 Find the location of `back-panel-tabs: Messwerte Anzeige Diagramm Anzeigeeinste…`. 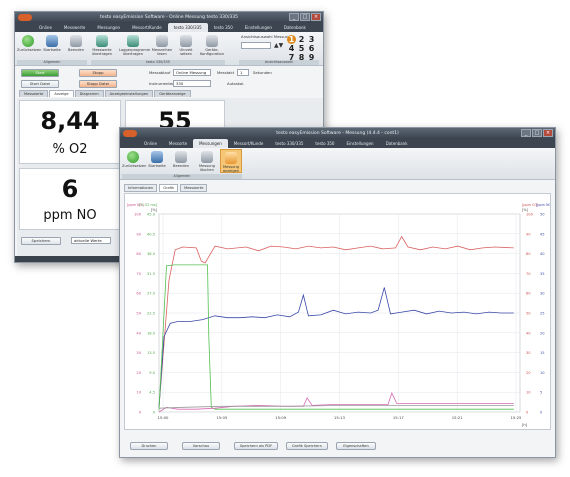

back-panel-tabs: Messwerte Anzeige Diagramm Anzeigeeinste… is located at coordinates (105, 93).